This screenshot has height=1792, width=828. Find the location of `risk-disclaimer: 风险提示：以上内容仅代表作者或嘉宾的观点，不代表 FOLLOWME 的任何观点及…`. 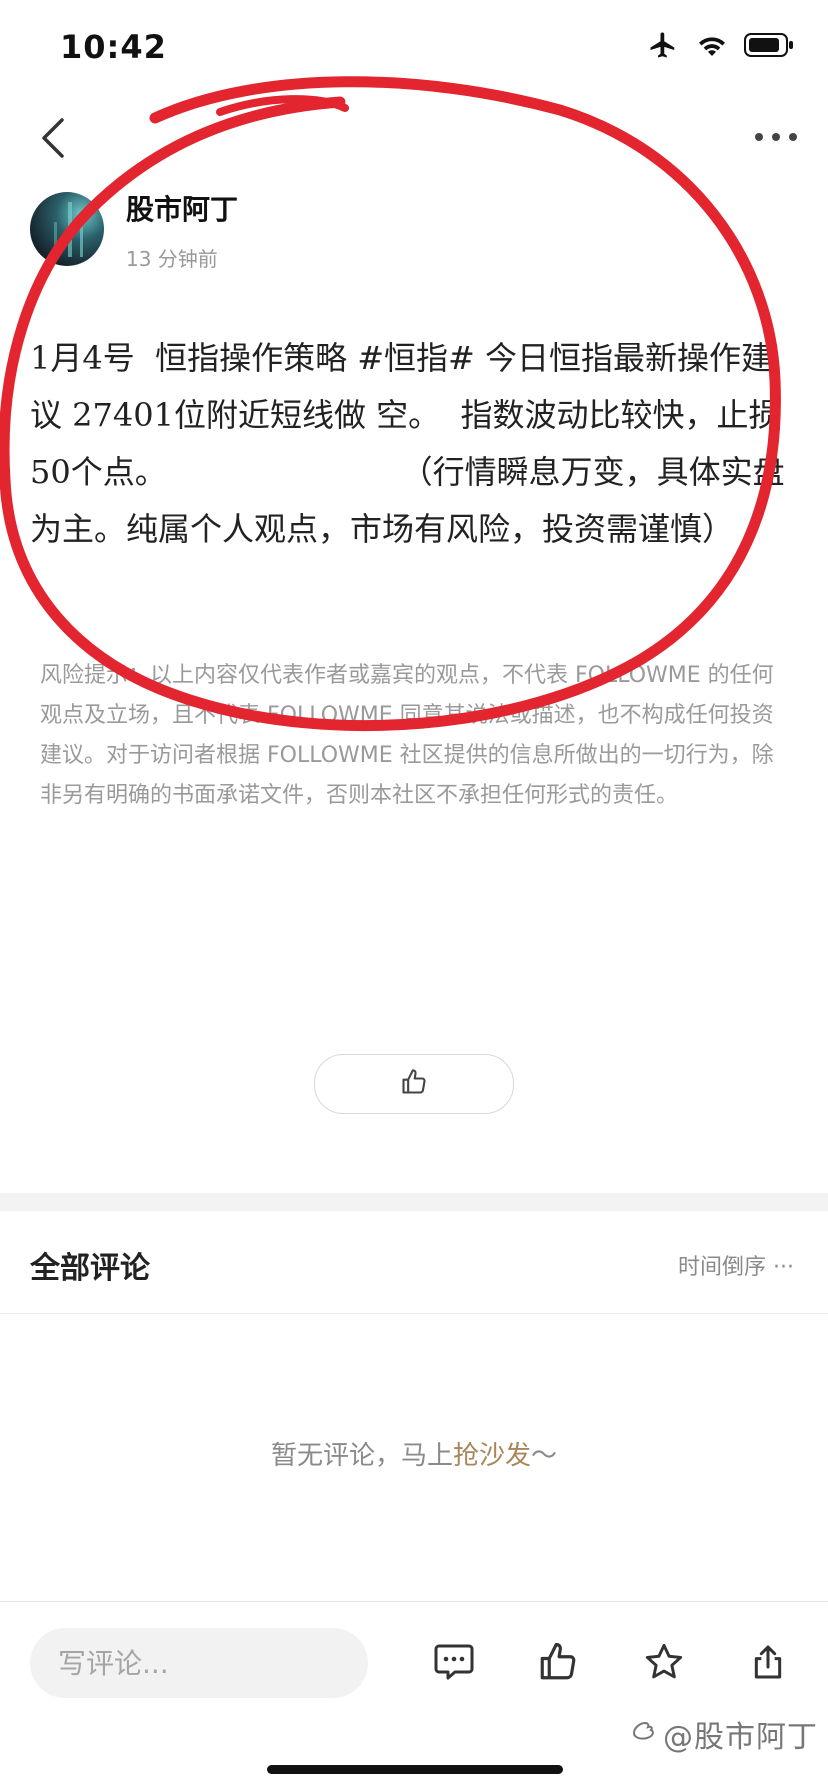

risk-disclaimer: 风险提示：以上内容仅代表作者或嘉宾的观点，不代表 FOLLOWME 的任何观点及… is located at coordinates (407, 735).